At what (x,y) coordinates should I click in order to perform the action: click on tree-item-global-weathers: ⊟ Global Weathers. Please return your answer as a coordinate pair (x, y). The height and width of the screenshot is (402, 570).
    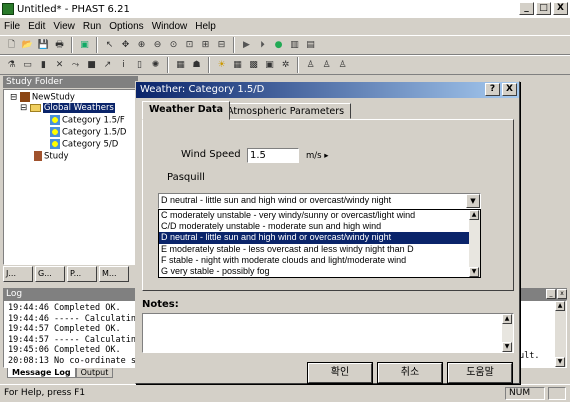
    Looking at the image, I should click on (67, 108).